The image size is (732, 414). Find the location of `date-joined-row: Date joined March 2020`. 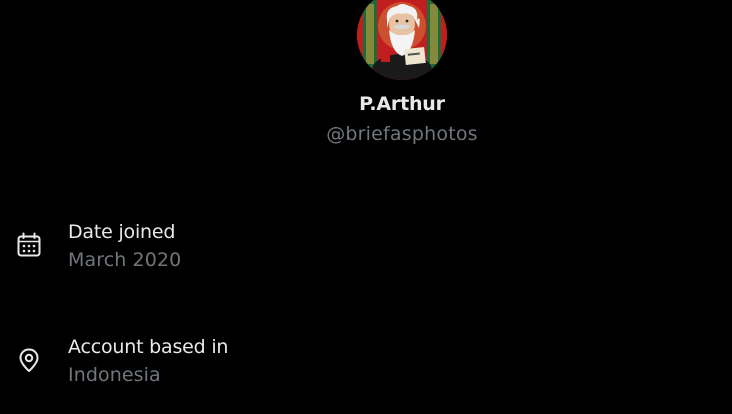

date-joined-row: Date joined March 2020 is located at coordinates (366, 248).